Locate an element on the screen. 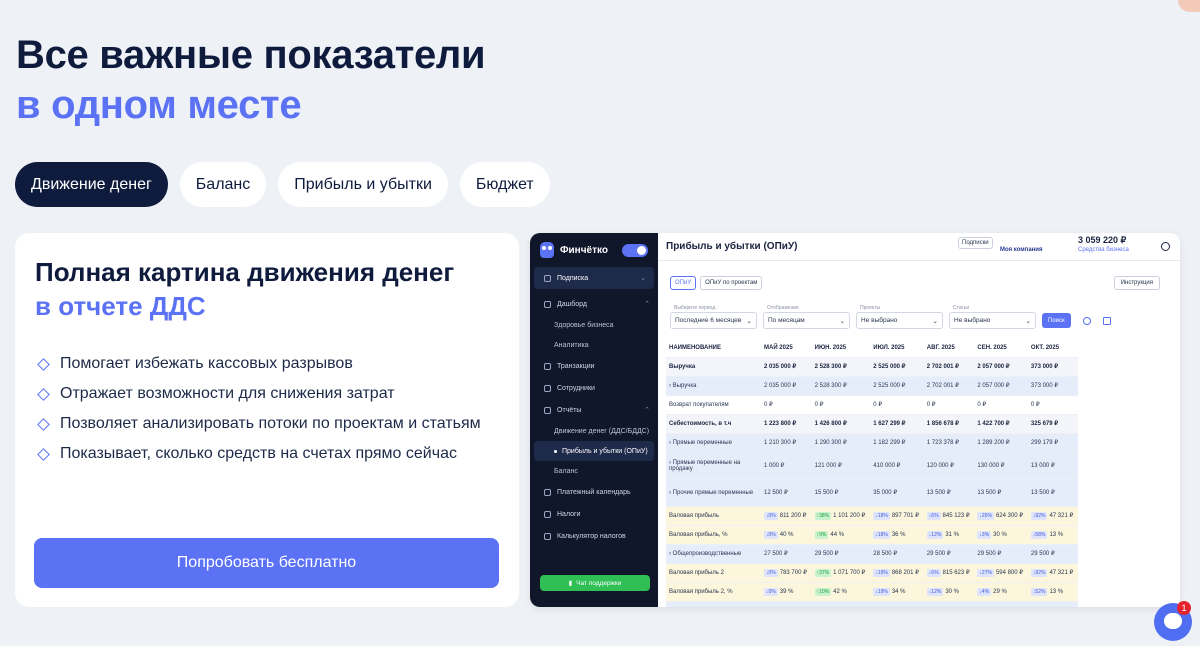 The width and height of the screenshot is (1200, 646). sidebar-item-dashboard: Дашборд ⌃ is located at coordinates (594, 304).